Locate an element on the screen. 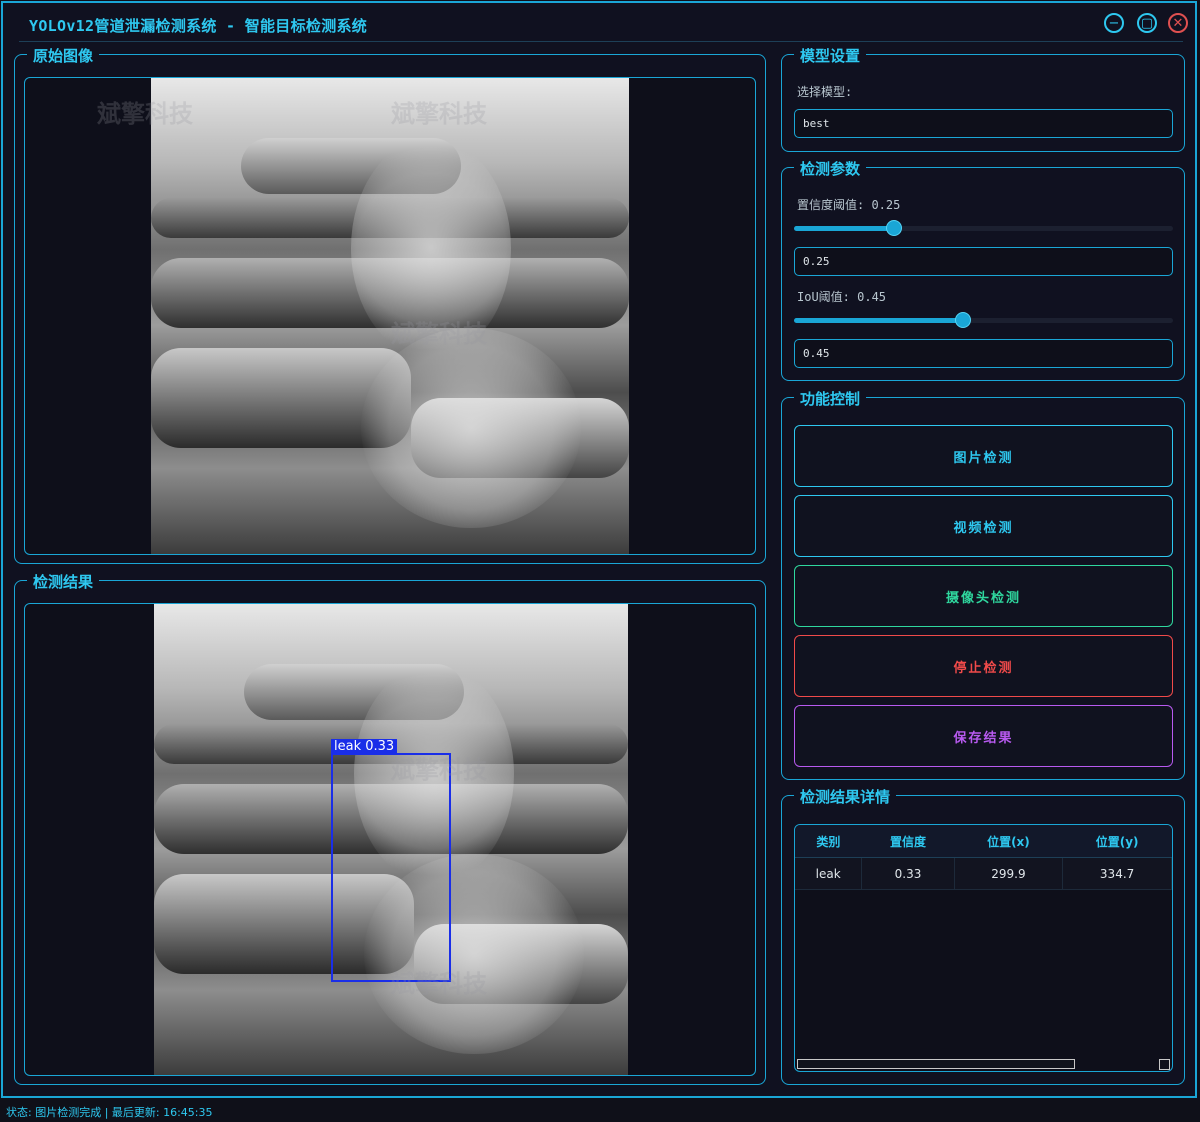 This screenshot has height=1122, width=1200. confidence-slider is located at coordinates (983, 228).